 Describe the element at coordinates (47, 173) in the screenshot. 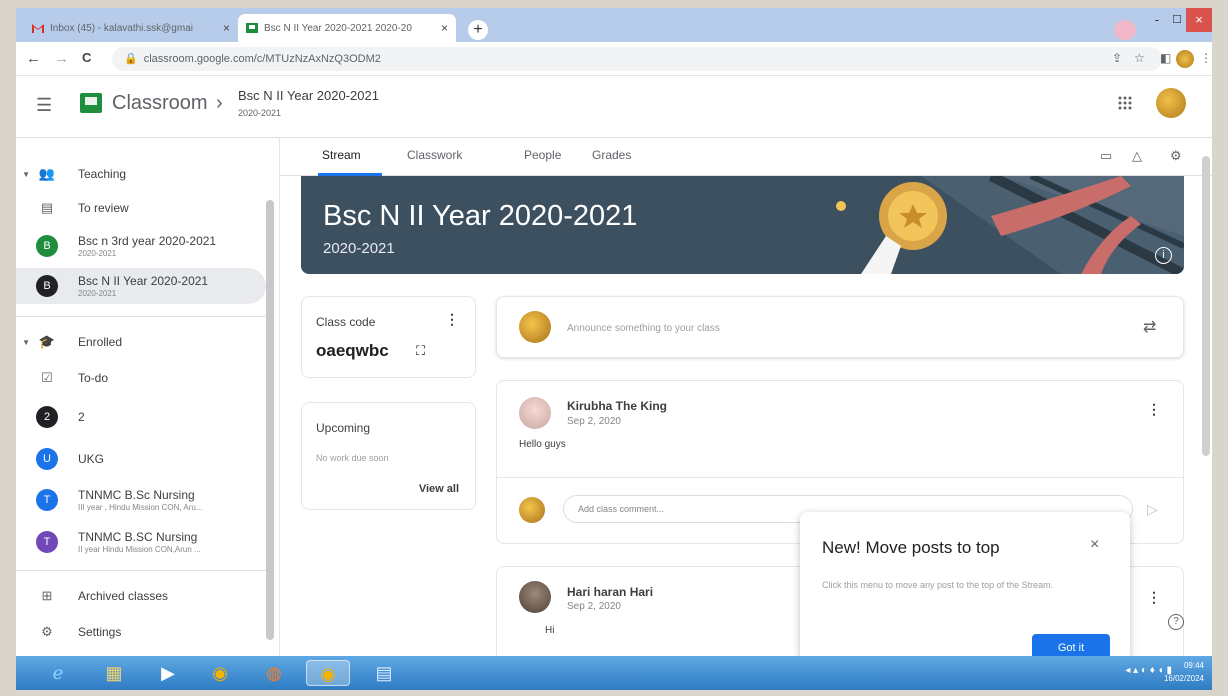

I see `people-icon: 👥` at that location.